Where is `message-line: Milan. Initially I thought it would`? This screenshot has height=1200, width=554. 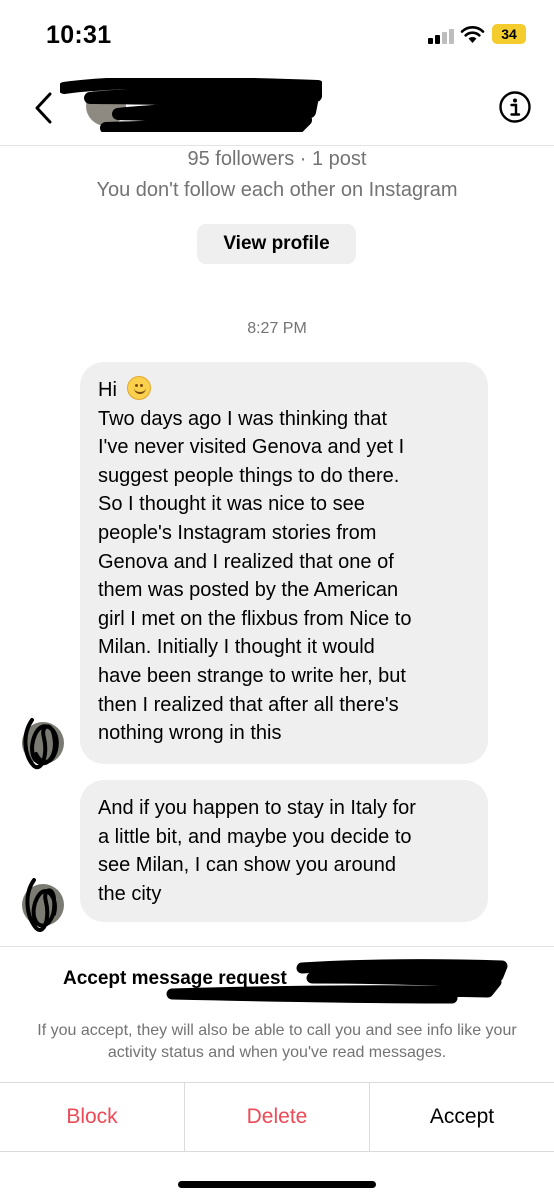 message-line: Milan. Initially I thought it would is located at coordinates (236, 647).